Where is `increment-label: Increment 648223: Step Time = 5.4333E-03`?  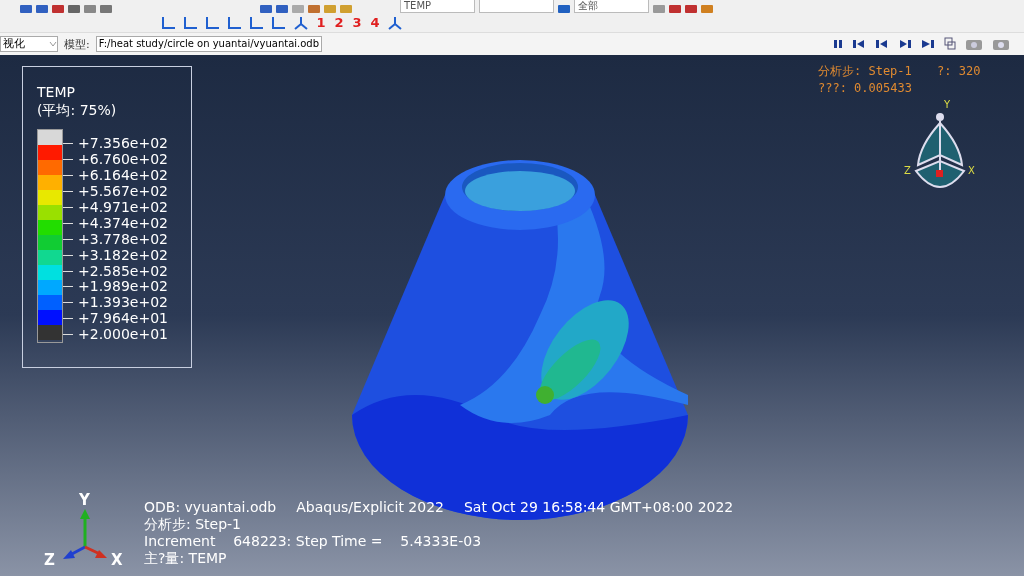
increment-label: Increment 648223: Step Time = 5.4333E-03 is located at coordinates (313, 541).